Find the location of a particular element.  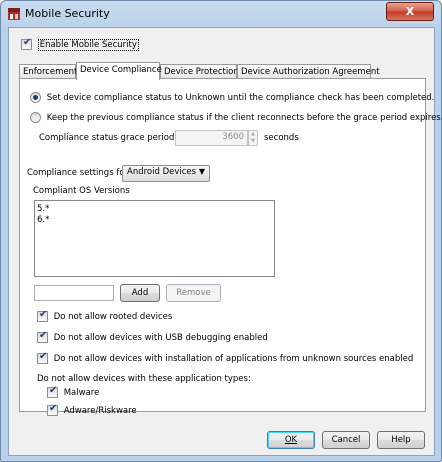

compliance-settings-for-label: Compliance settings for is located at coordinates (78, 173).